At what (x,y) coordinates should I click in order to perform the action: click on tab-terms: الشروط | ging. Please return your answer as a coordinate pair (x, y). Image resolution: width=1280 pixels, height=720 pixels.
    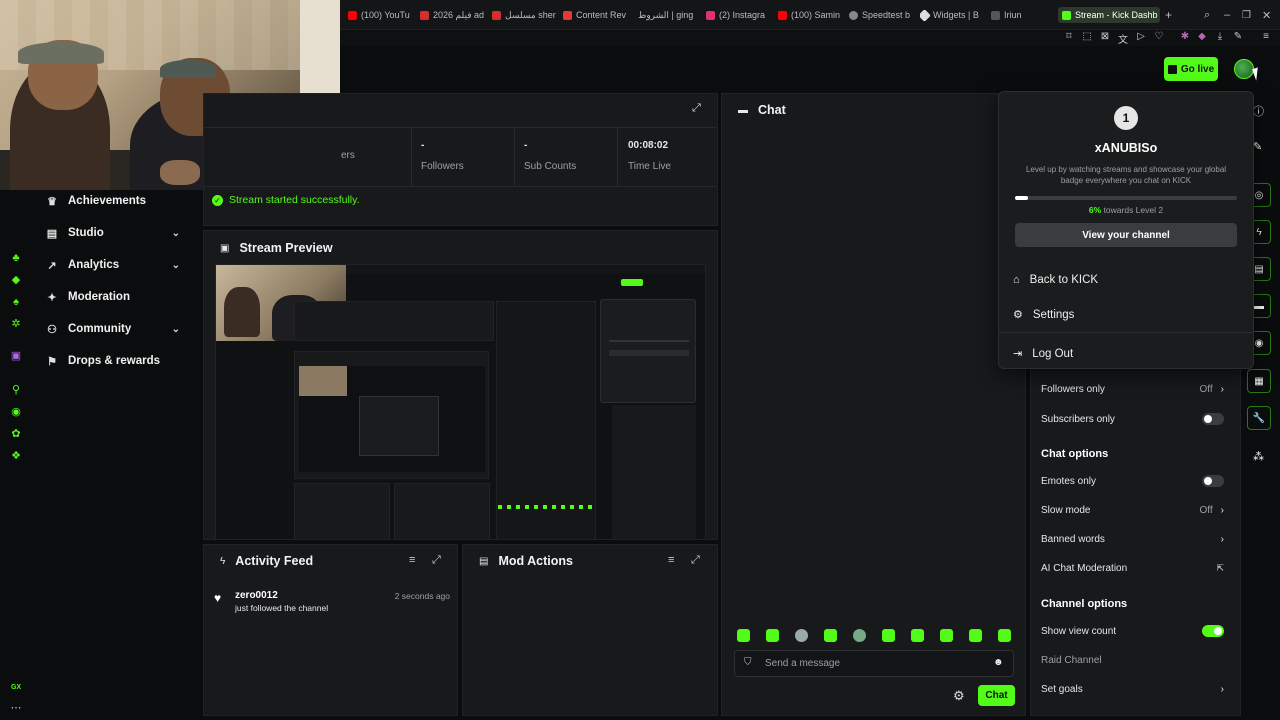
    Looking at the image, I should click on (670, 15).